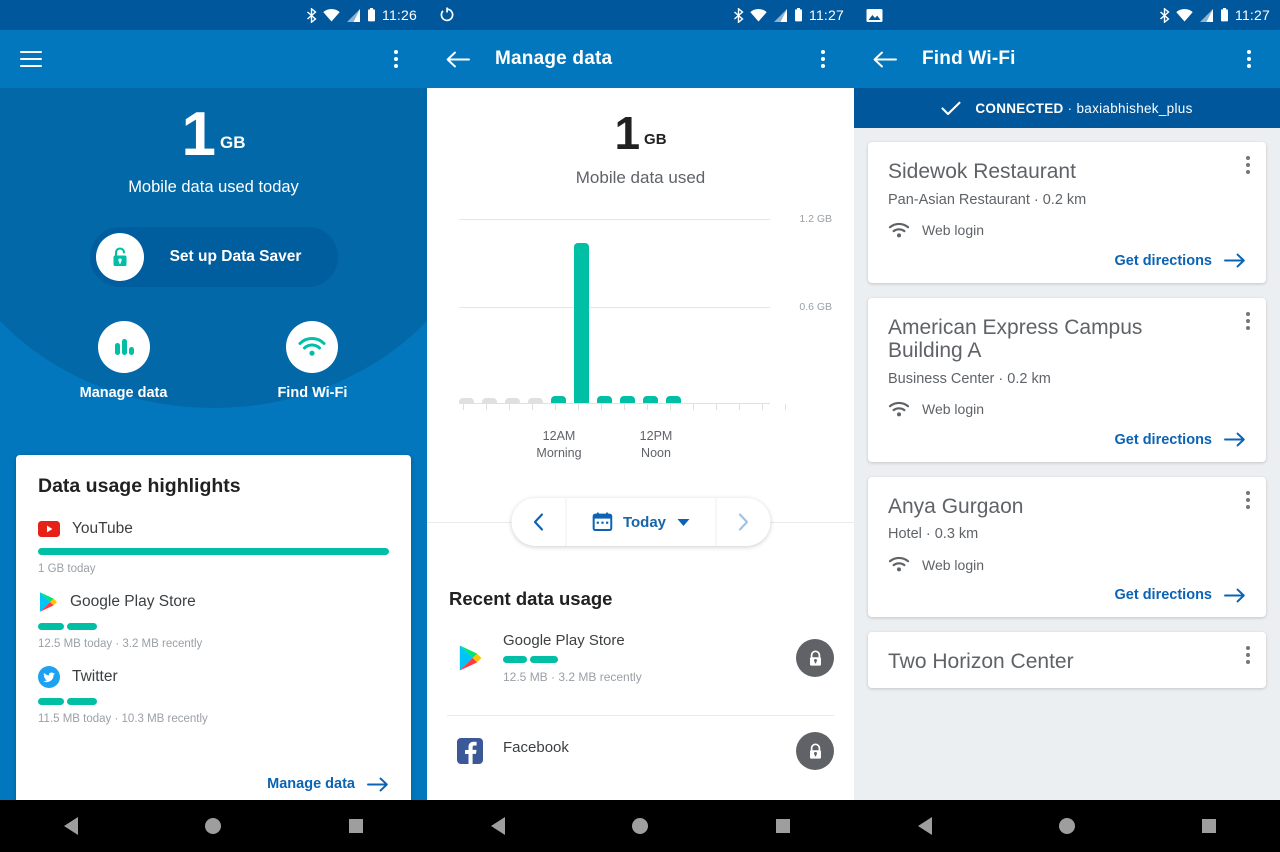  I want to click on usage-row-facebook: Facebook, so click(640, 751).